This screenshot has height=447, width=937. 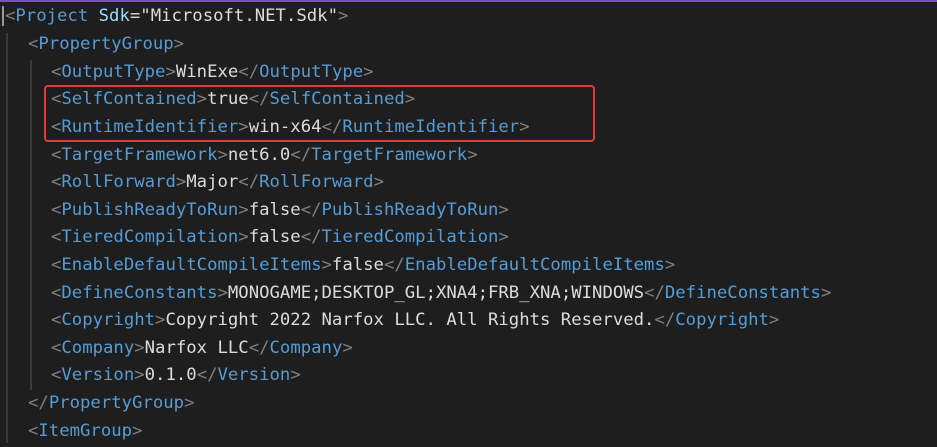 I want to click on property-value: 0.1.0, so click(x=170, y=375).